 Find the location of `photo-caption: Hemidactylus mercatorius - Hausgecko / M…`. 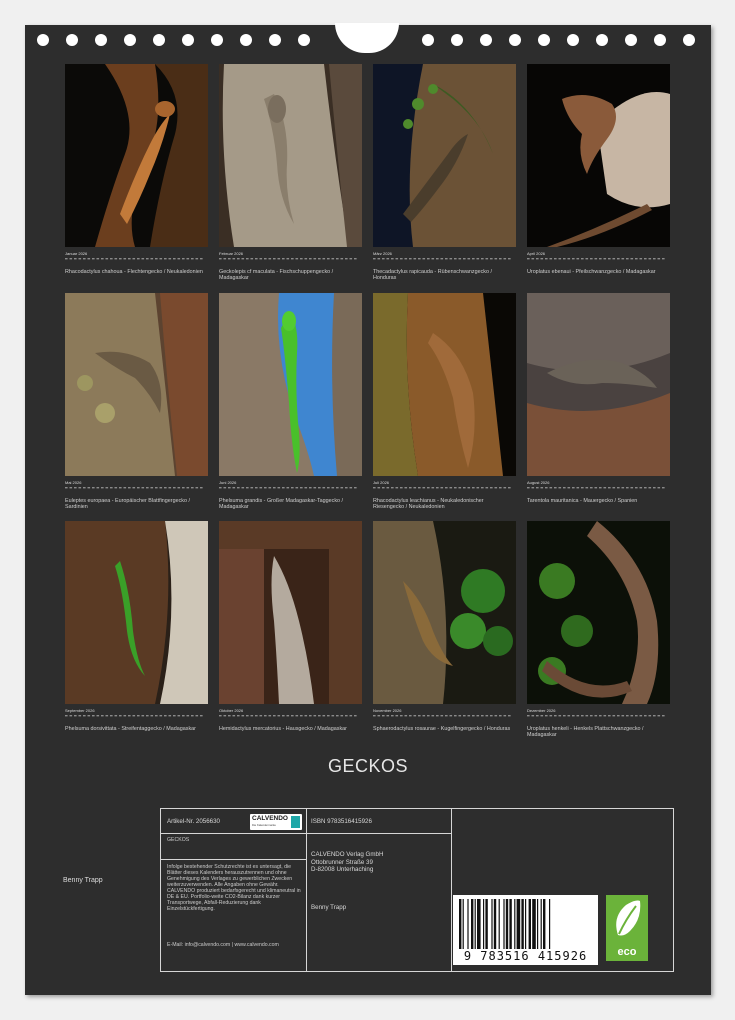

photo-caption: Hemidactylus mercatorius - Hausgecko / M… is located at coordinates (283, 729).